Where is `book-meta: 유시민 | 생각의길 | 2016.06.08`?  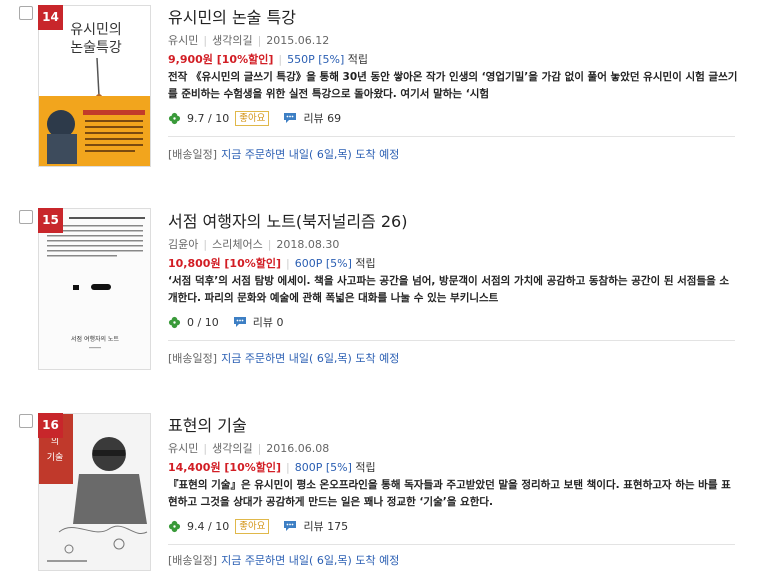 book-meta: 유시민 | 생각의길 | 2016.06.08 is located at coordinates (249, 448).